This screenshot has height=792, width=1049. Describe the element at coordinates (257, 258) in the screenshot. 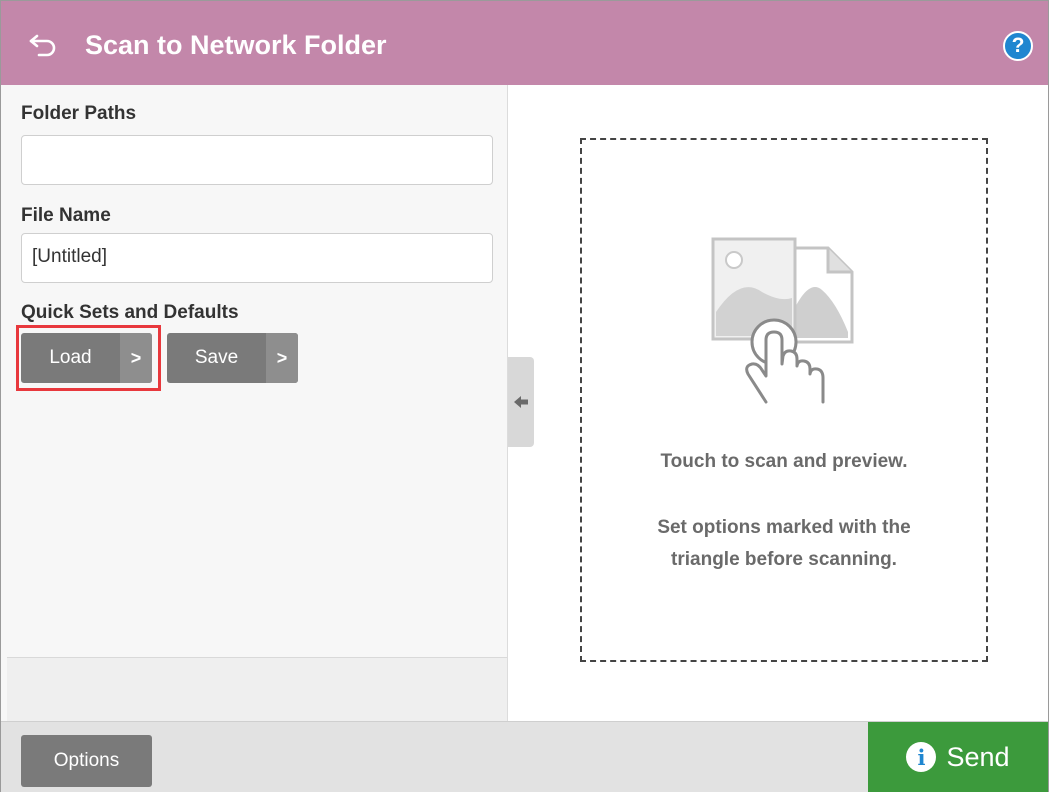

I see `file-name-field: [Untitled]` at that location.